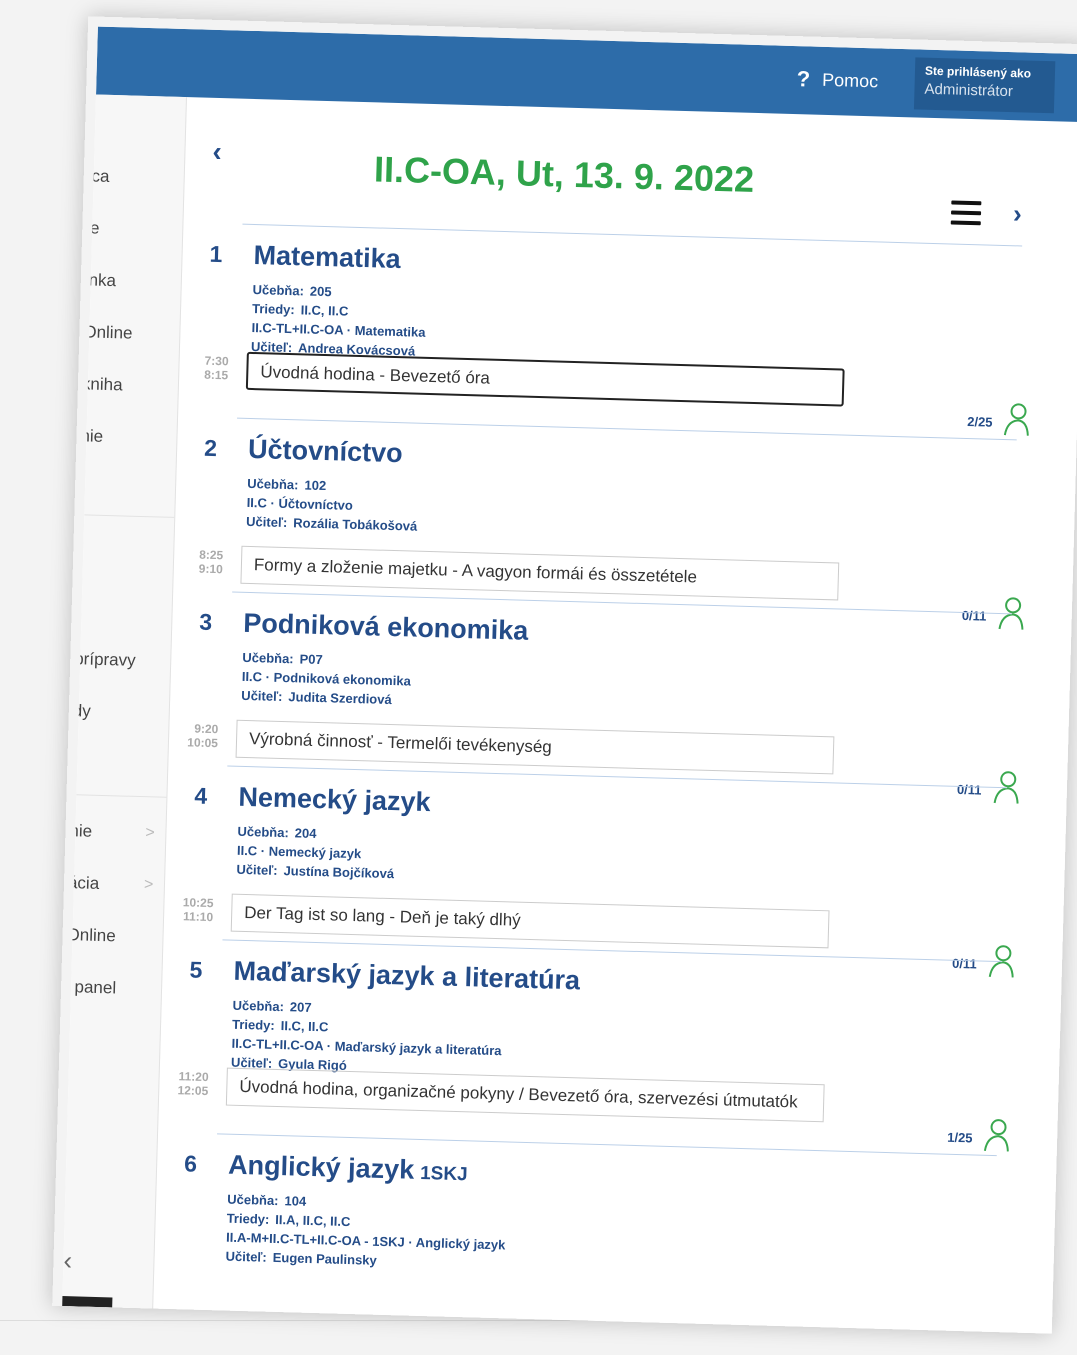 This screenshot has width=1077, height=1355. Describe the element at coordinates (443, 1174) in the screenshot. I see `lesson-subject-tag: 1SKJ` at that location.